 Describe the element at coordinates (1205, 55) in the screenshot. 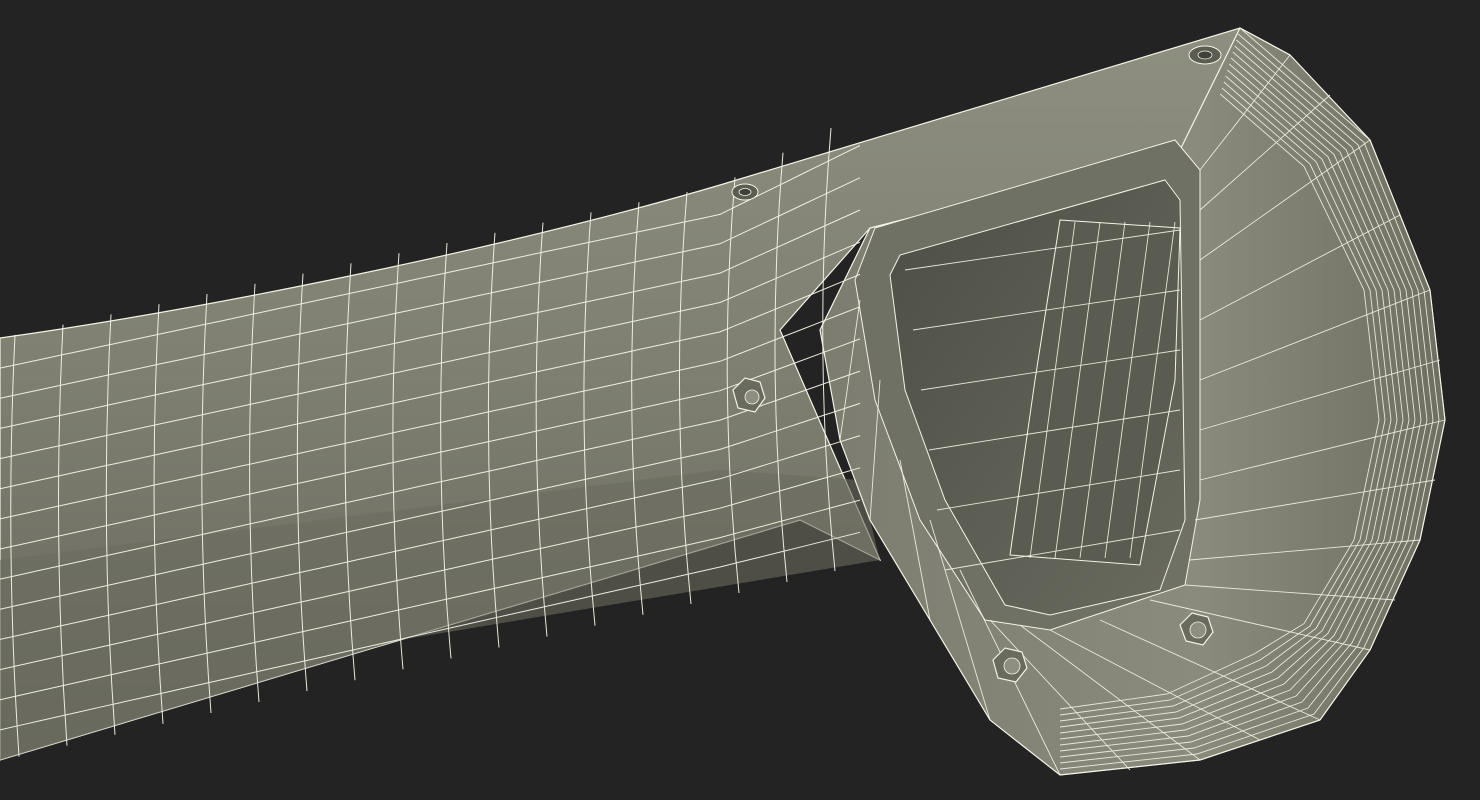

I see `screw-hole-top-right` at that location.